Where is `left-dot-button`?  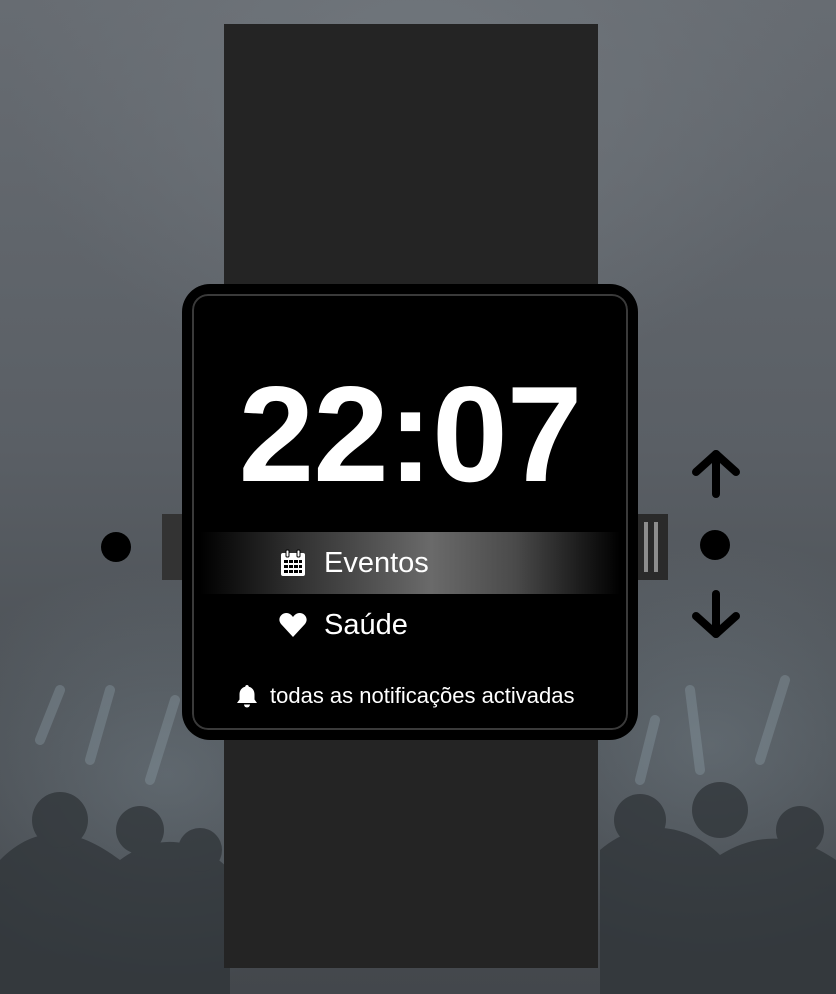 left-dot-button is located at coordinates (116, 547).